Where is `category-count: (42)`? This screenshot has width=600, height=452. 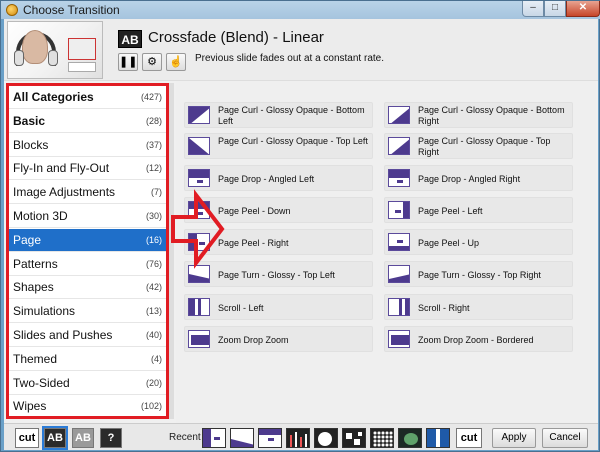
category-count: (42) is located at coordinates (153, 287).